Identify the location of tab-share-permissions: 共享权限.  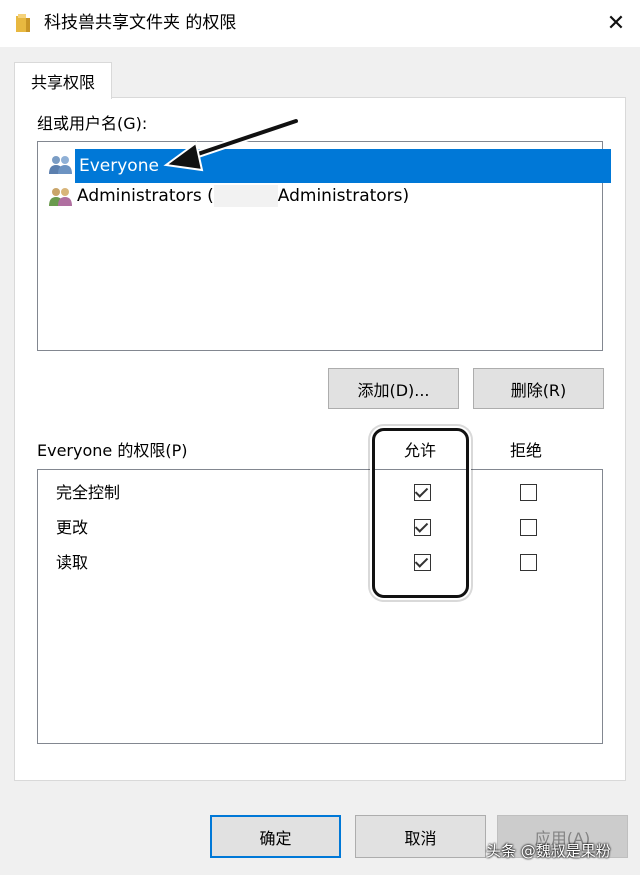
(63, 80).